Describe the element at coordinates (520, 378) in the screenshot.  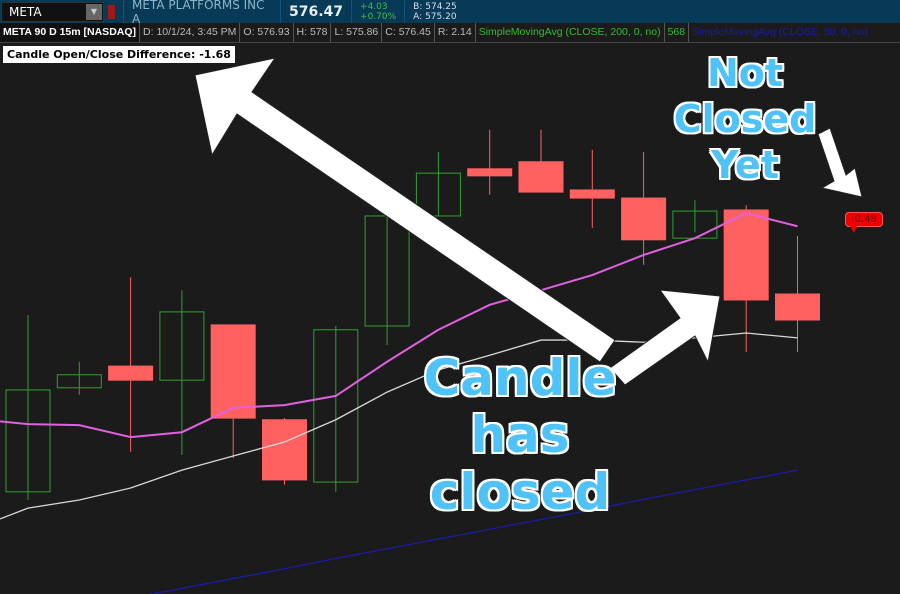
I see `annotation-line: Candle` at that location.